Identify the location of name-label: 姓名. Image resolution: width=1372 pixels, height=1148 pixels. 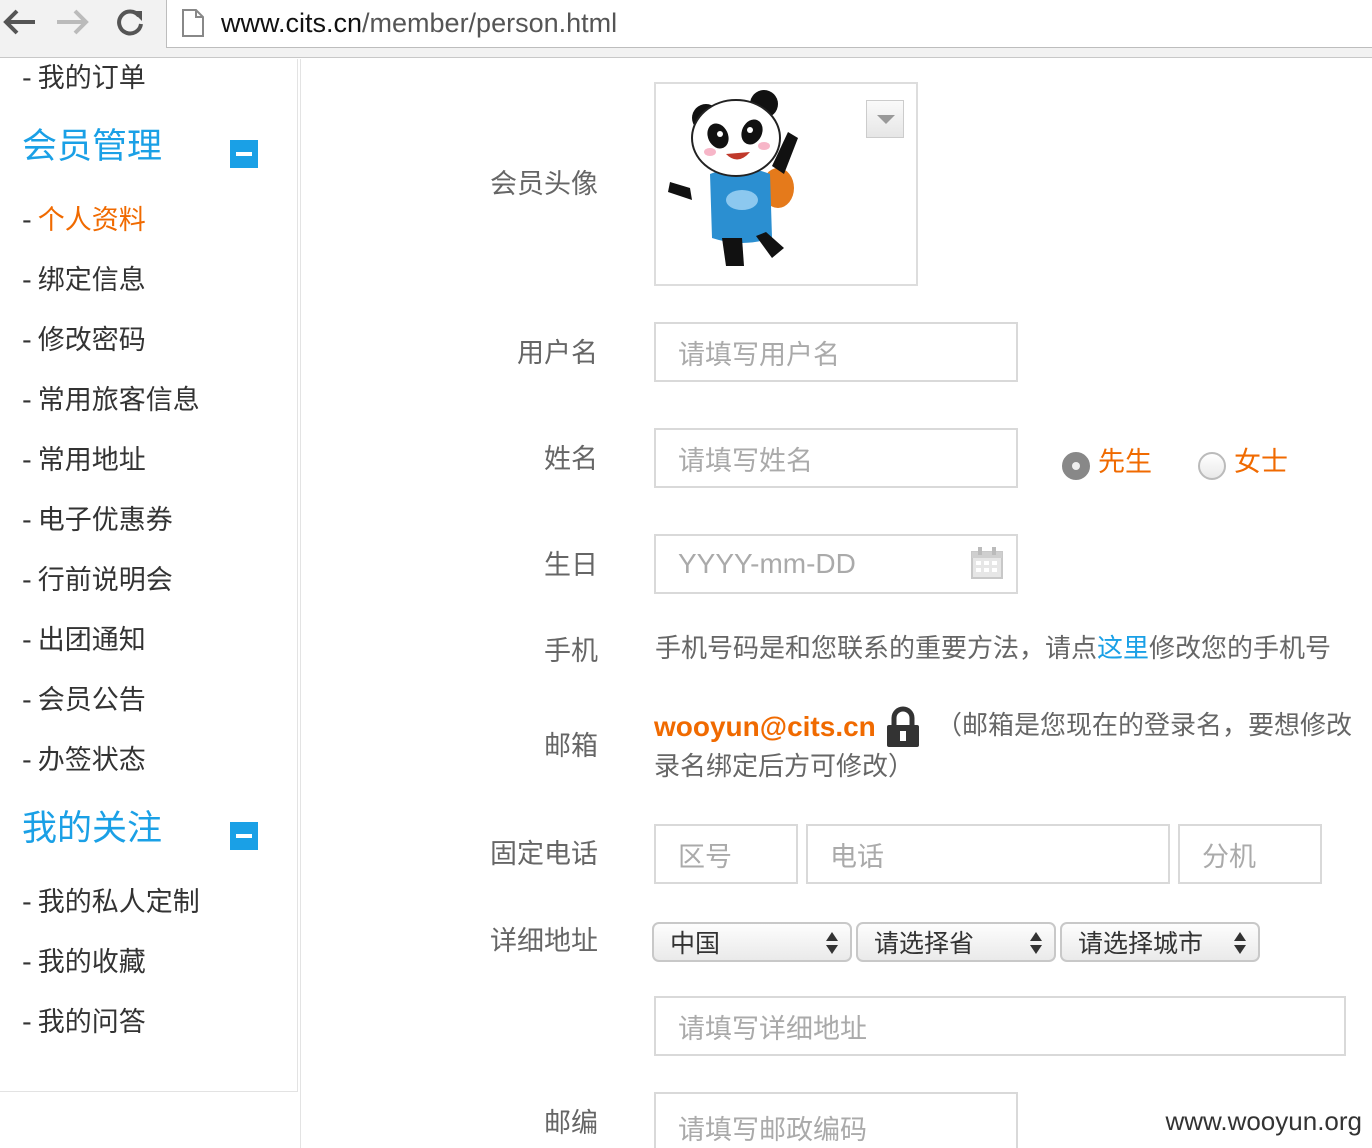
(571, 459).